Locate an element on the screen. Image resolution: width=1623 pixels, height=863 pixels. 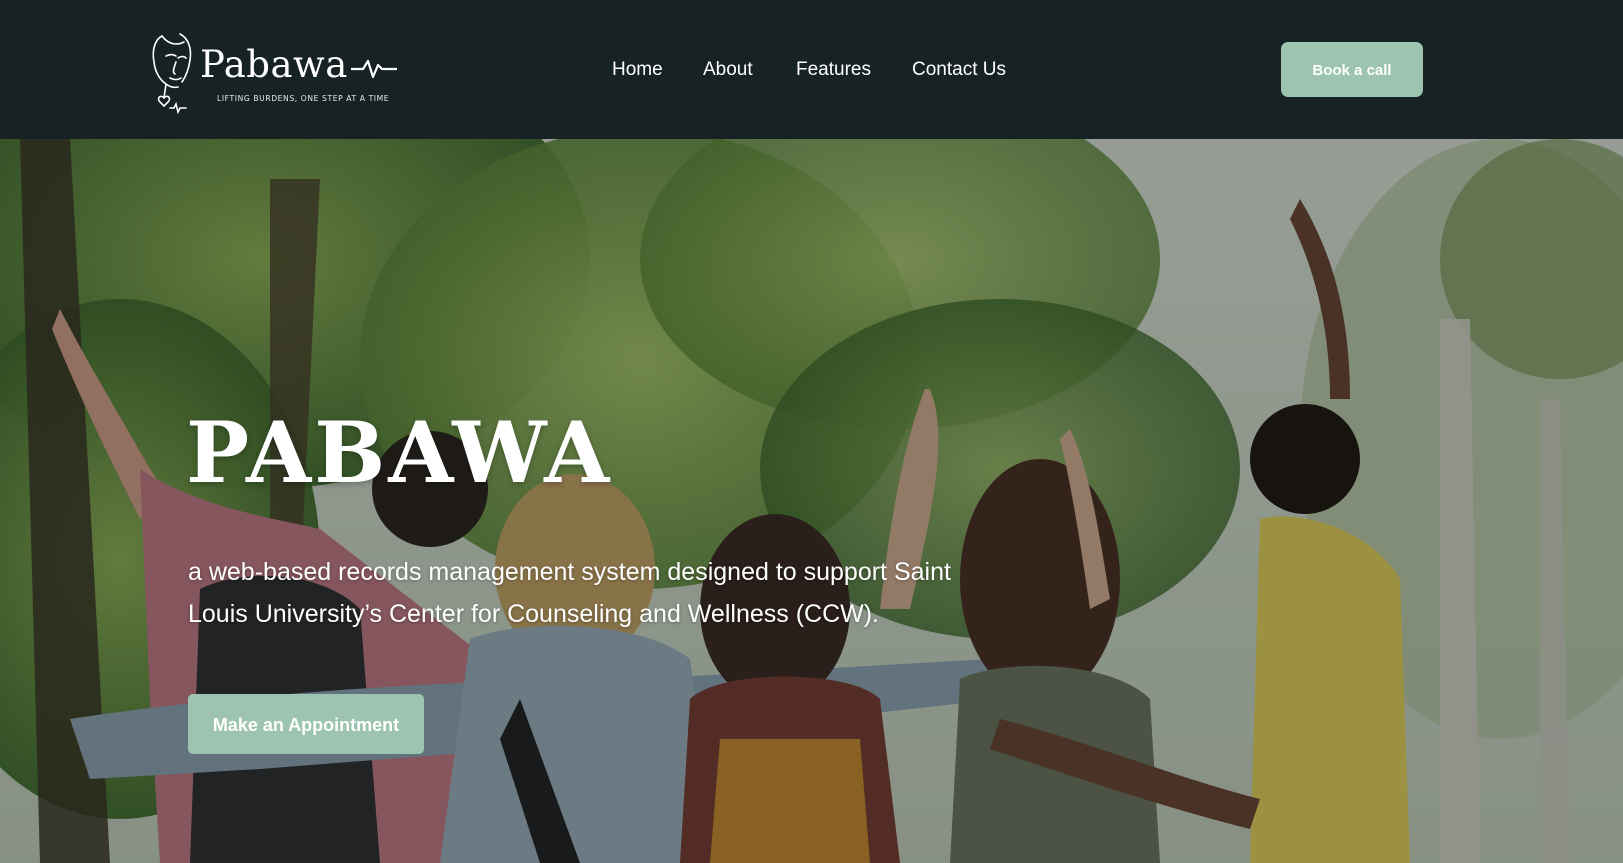
nav-home: Home is located at coordinates (637, 70).